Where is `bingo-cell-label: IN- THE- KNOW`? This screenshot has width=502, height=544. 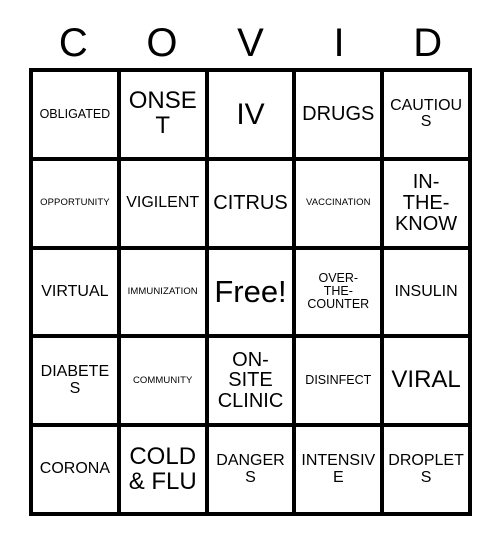 bingo-cell-label: IN- THE- KNOW is located at coordinates (426, 203).